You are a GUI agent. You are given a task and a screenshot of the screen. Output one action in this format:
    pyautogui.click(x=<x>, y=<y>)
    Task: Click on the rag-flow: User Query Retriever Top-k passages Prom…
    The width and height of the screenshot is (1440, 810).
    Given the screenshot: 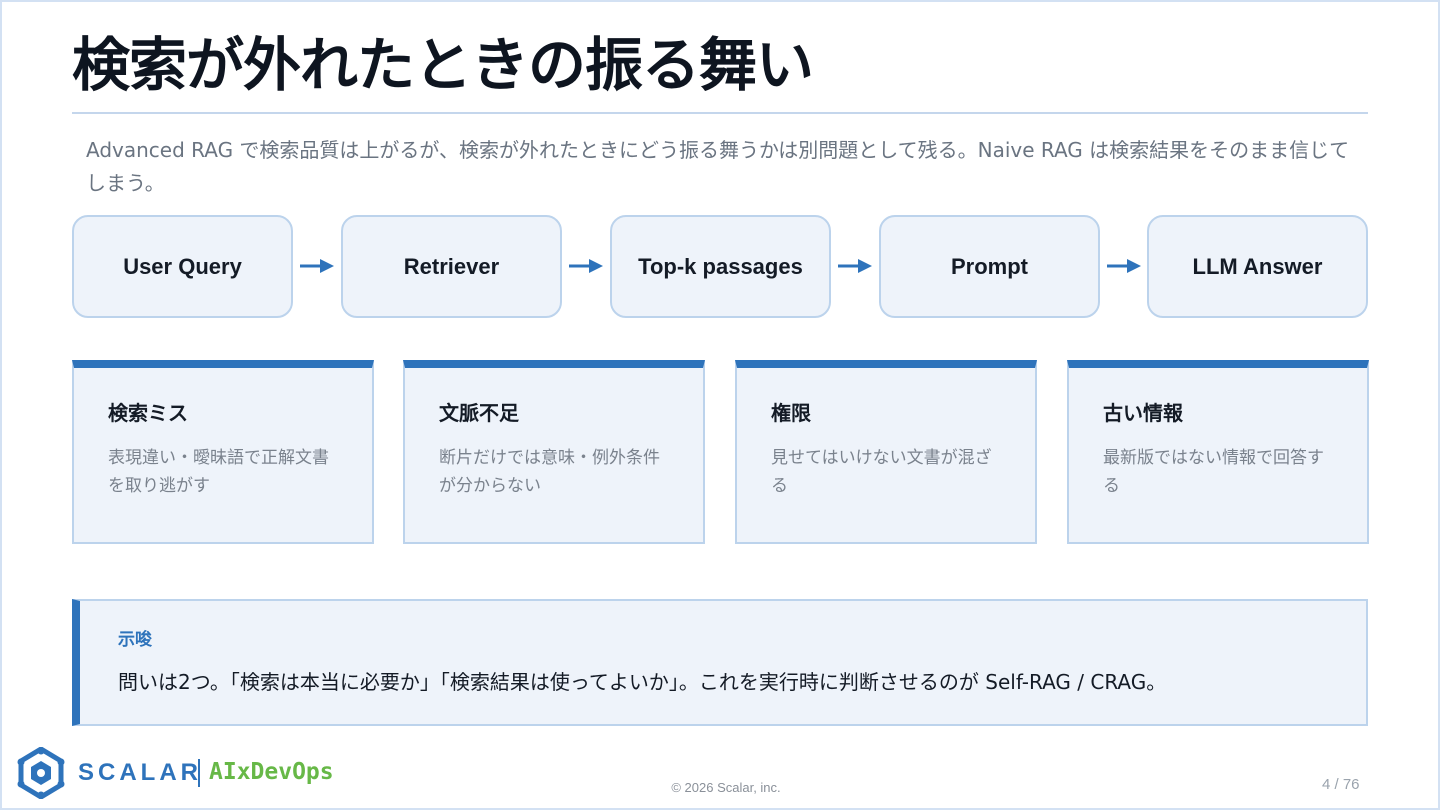 What is the action you would take?
    pyautogui.click(x=720, y=266)
    